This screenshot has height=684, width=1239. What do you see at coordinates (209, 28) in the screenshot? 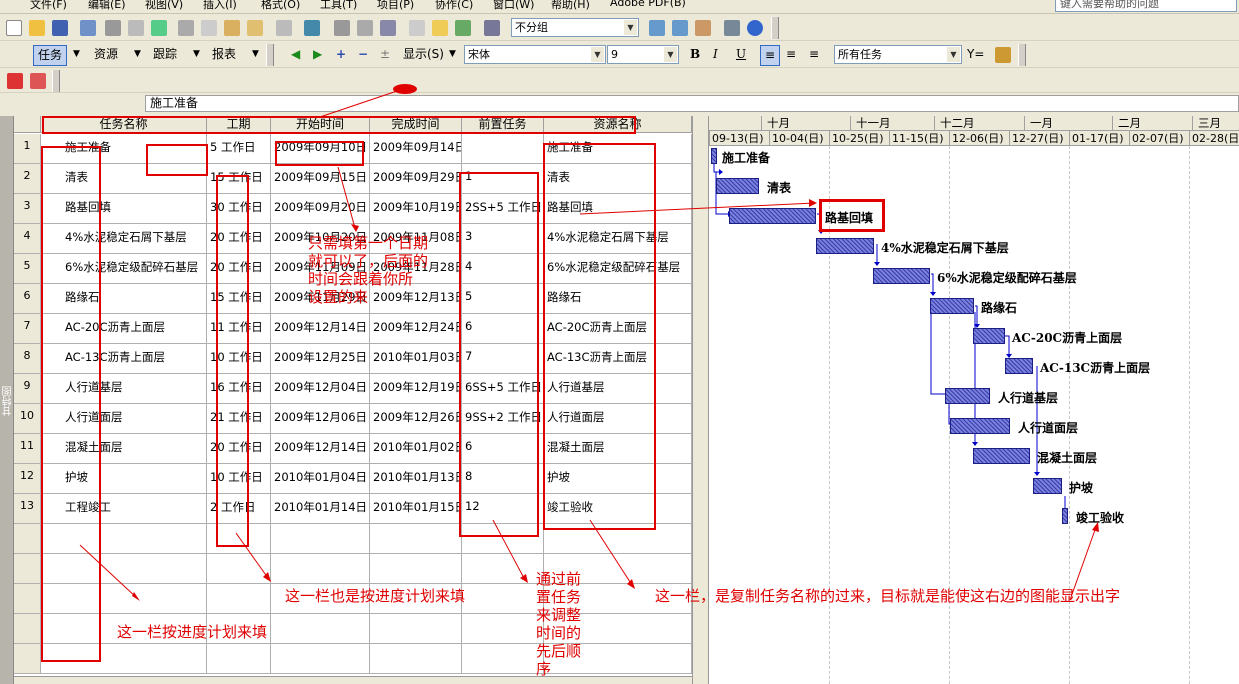
I see `copy-icon` at bounding box center [209, 28].